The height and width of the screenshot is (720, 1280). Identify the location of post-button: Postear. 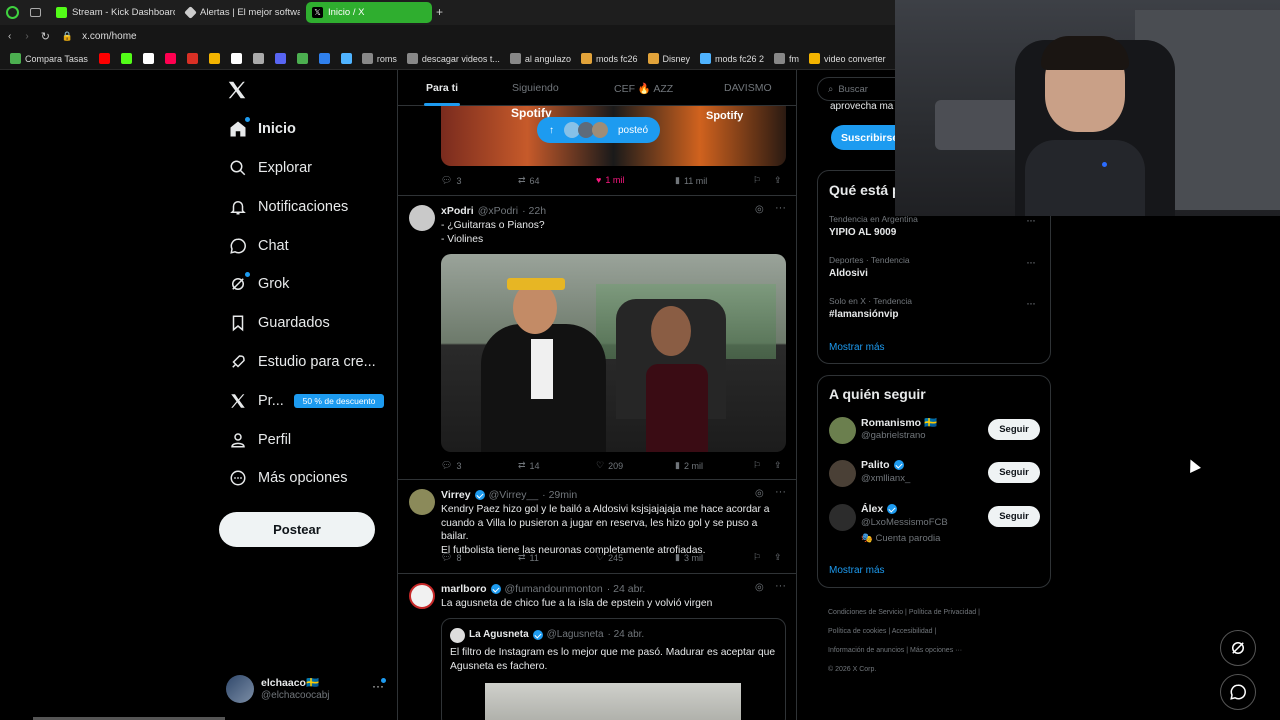
(297, 529).